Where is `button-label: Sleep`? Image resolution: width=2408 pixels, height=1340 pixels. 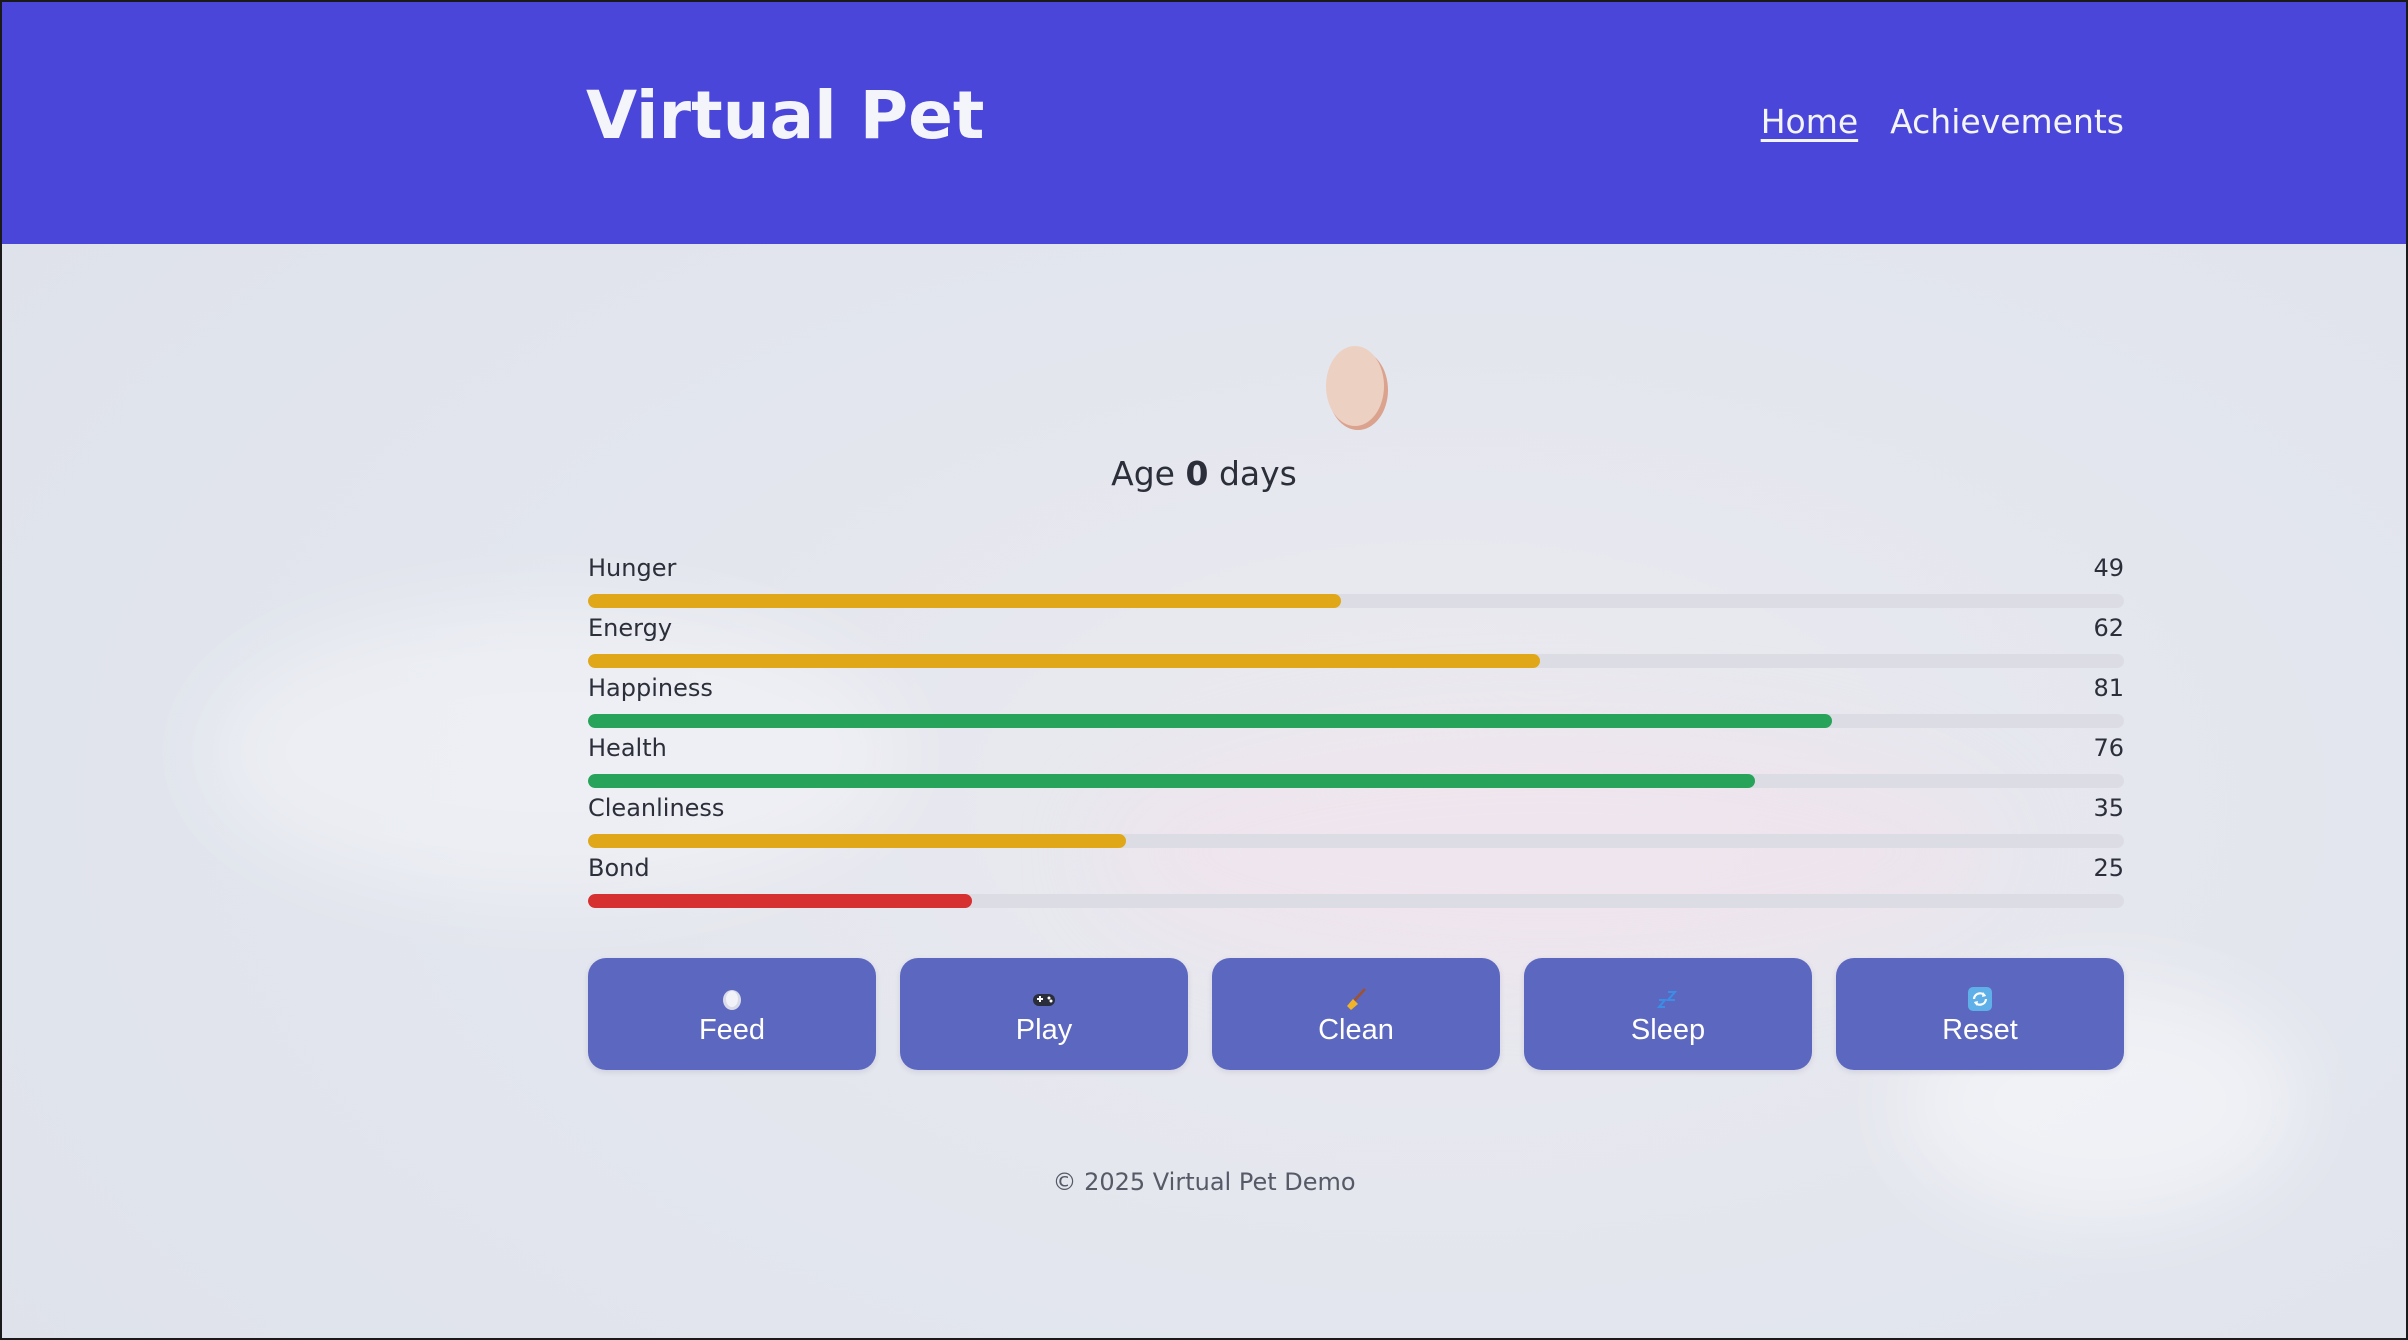 button-label: Sleep is located at coordinates (1668, 1030).